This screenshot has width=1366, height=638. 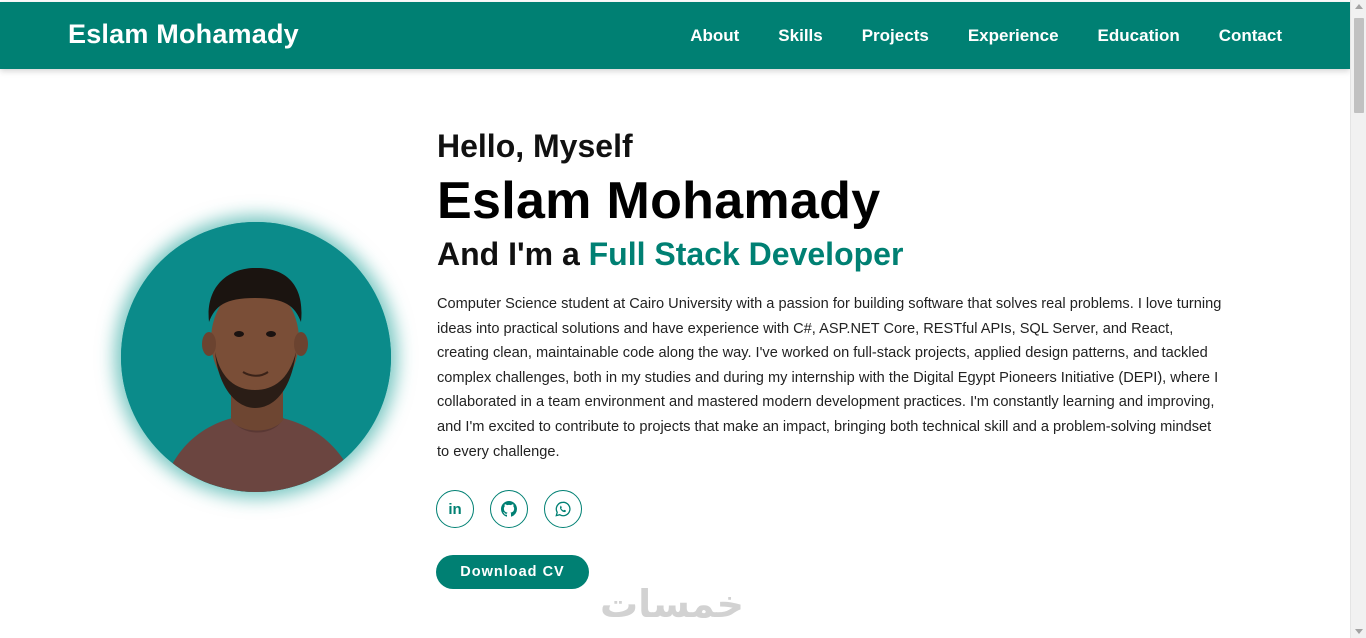 What do you see at coordinates (800, 36) in the screenshot?
I see `nav-skills: Skills` at bounding box center [800, 36].